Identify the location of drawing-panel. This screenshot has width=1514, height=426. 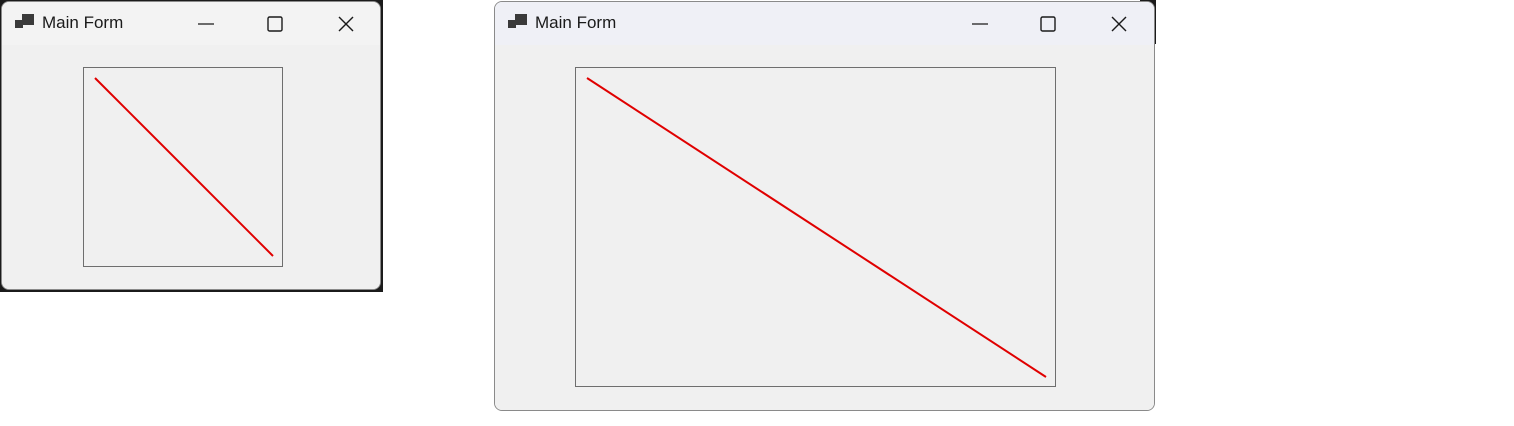
(183, 167).